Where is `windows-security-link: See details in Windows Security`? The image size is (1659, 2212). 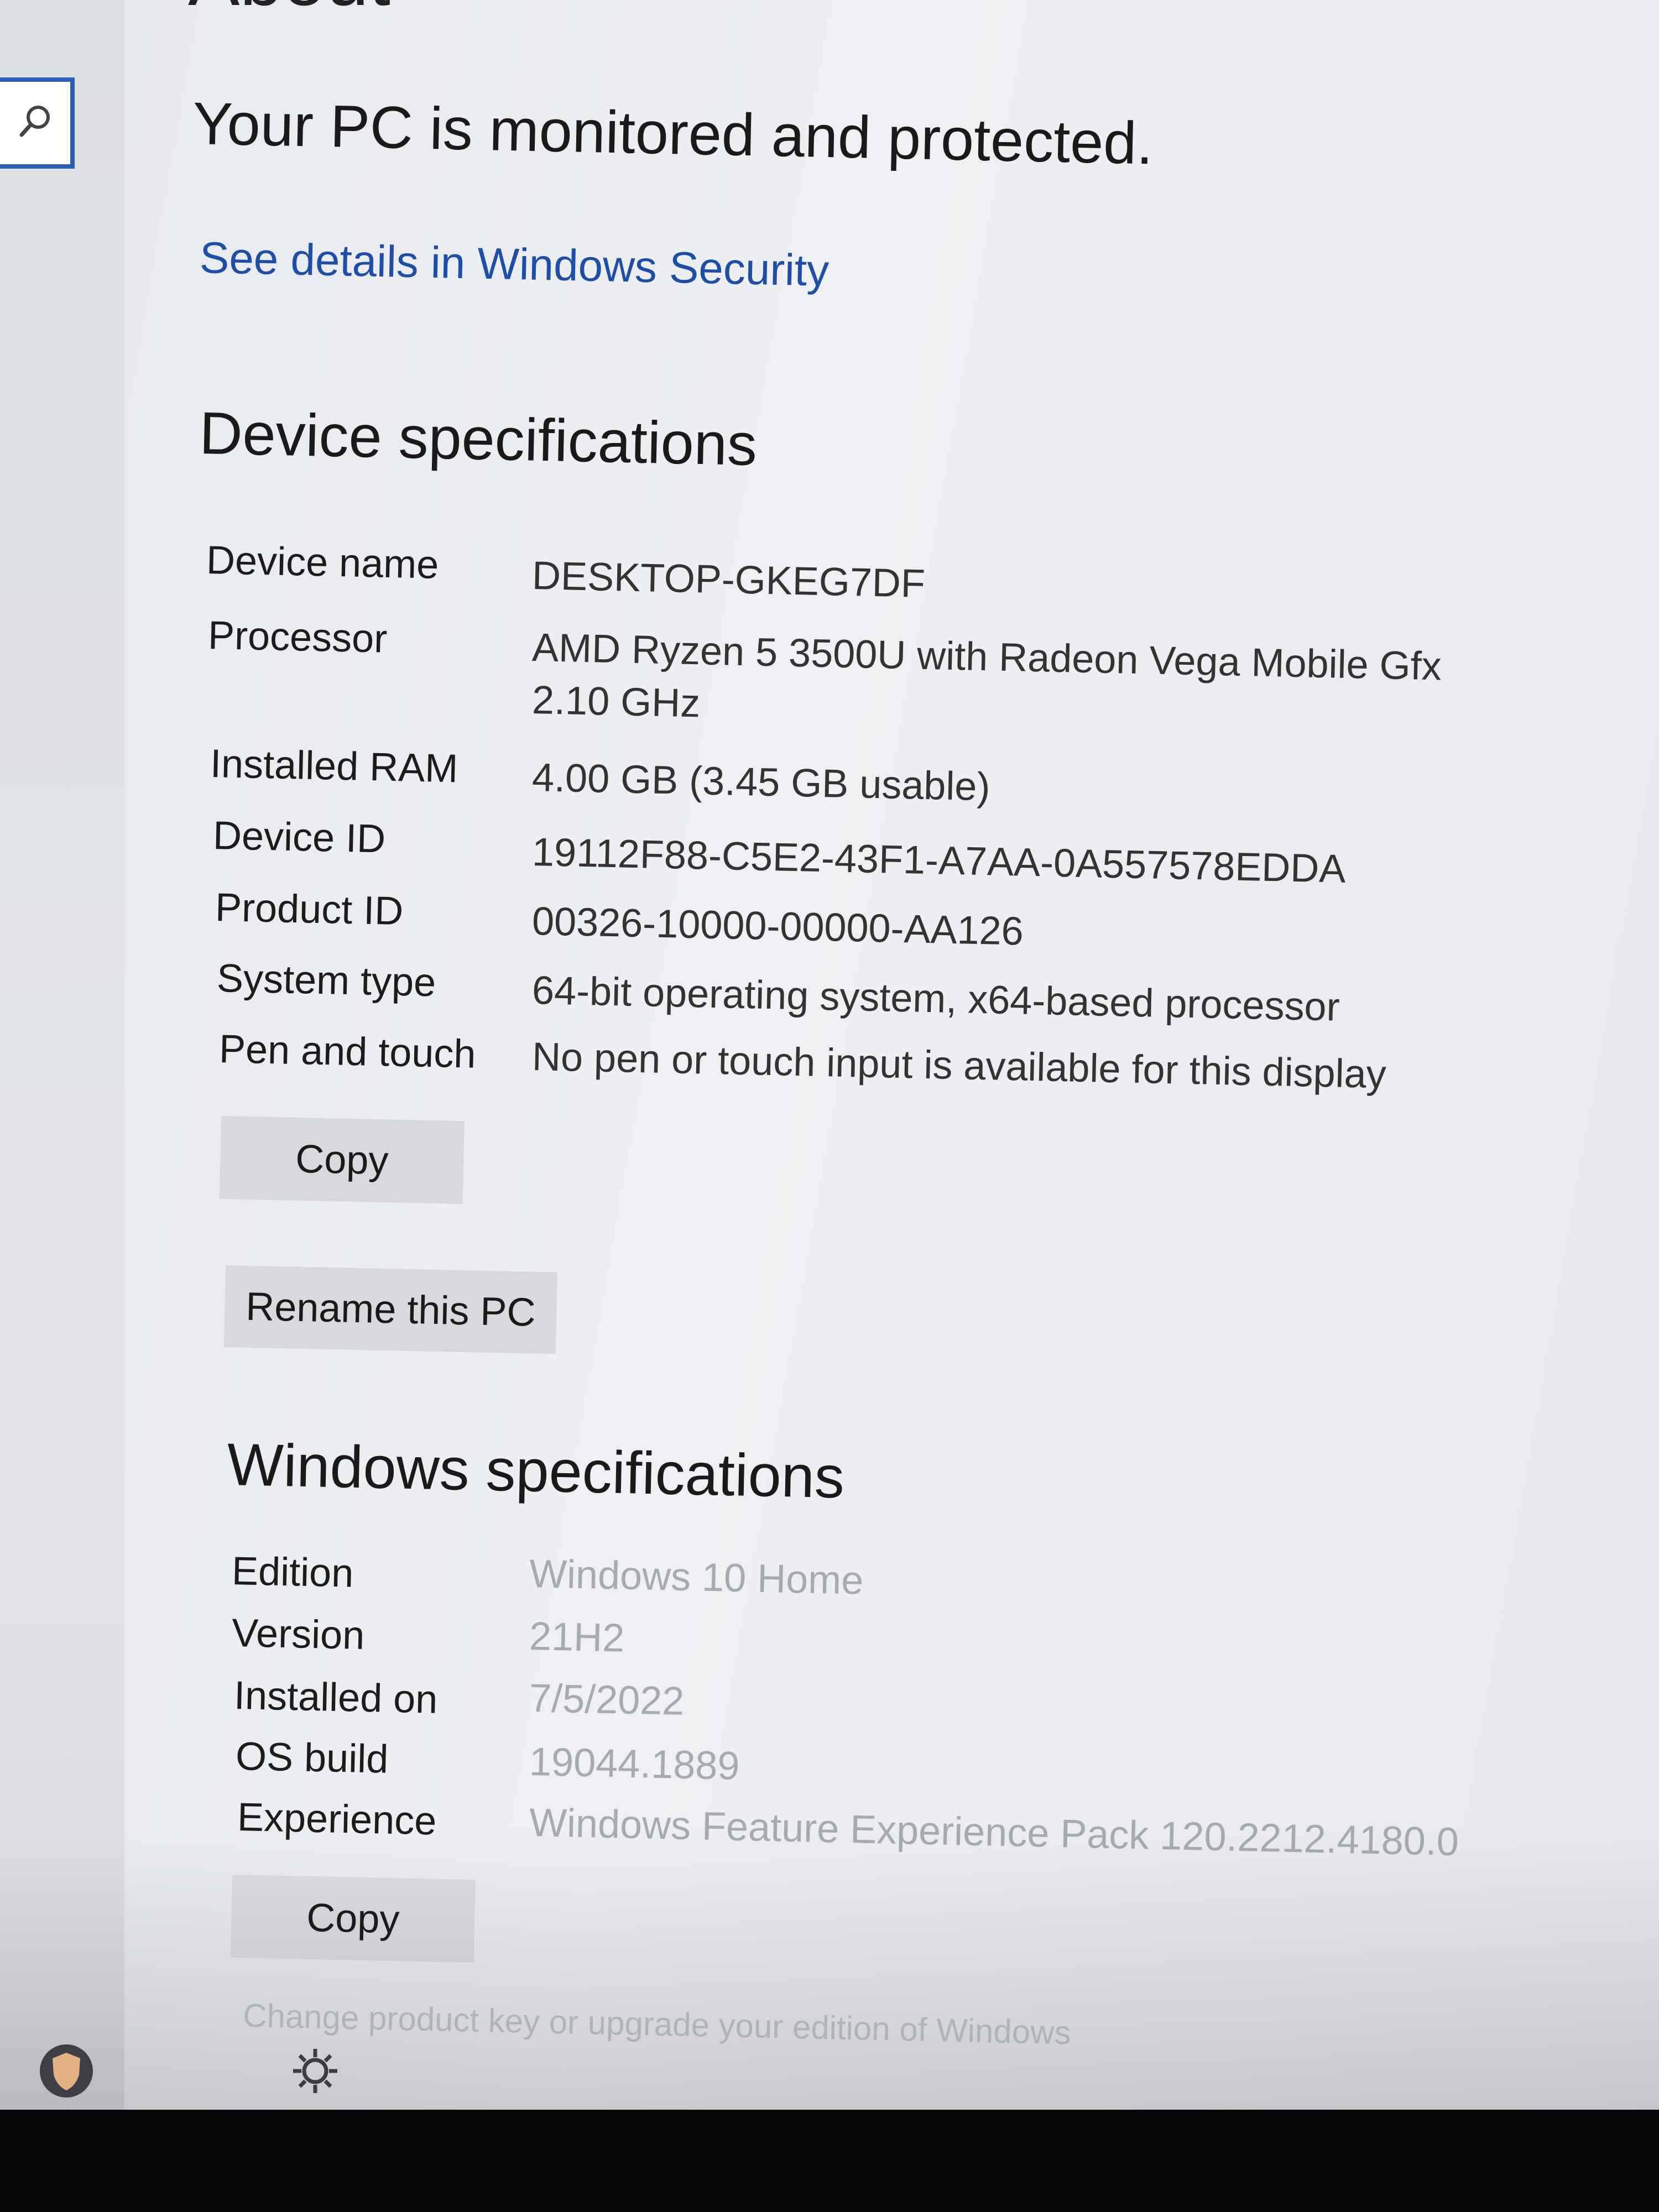
windows-security-link: See details in Windows Security is located at coordinates (514, 264).